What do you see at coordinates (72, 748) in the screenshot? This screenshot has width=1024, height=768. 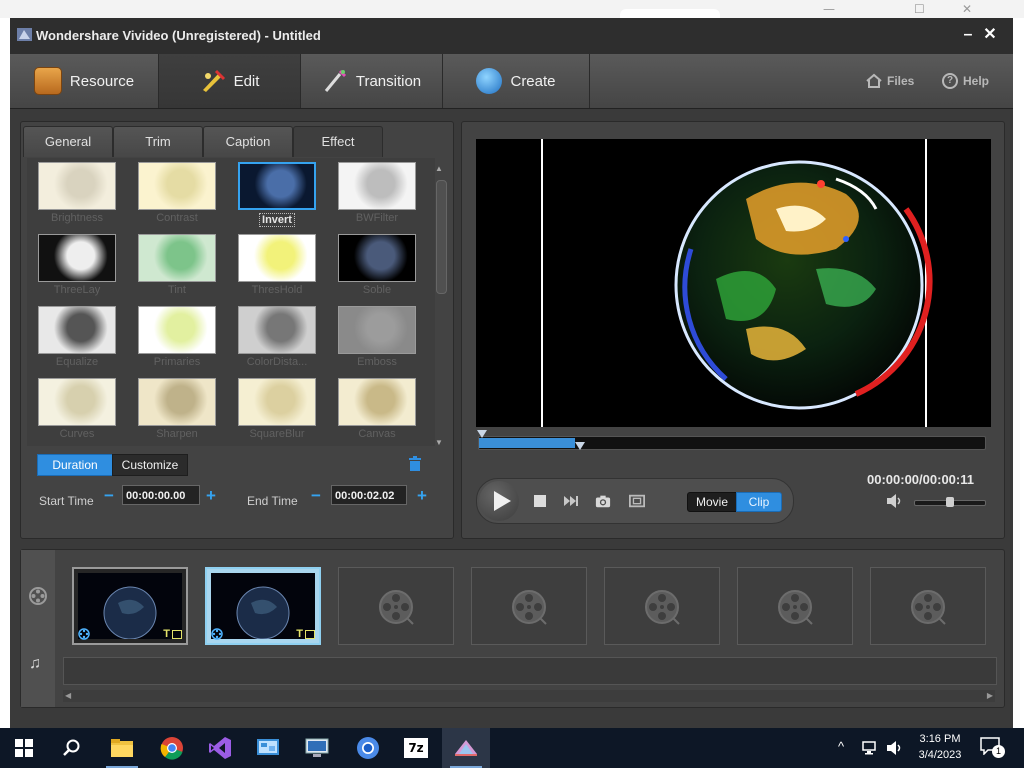 I see `search-button` at bounding box center [72, 748].